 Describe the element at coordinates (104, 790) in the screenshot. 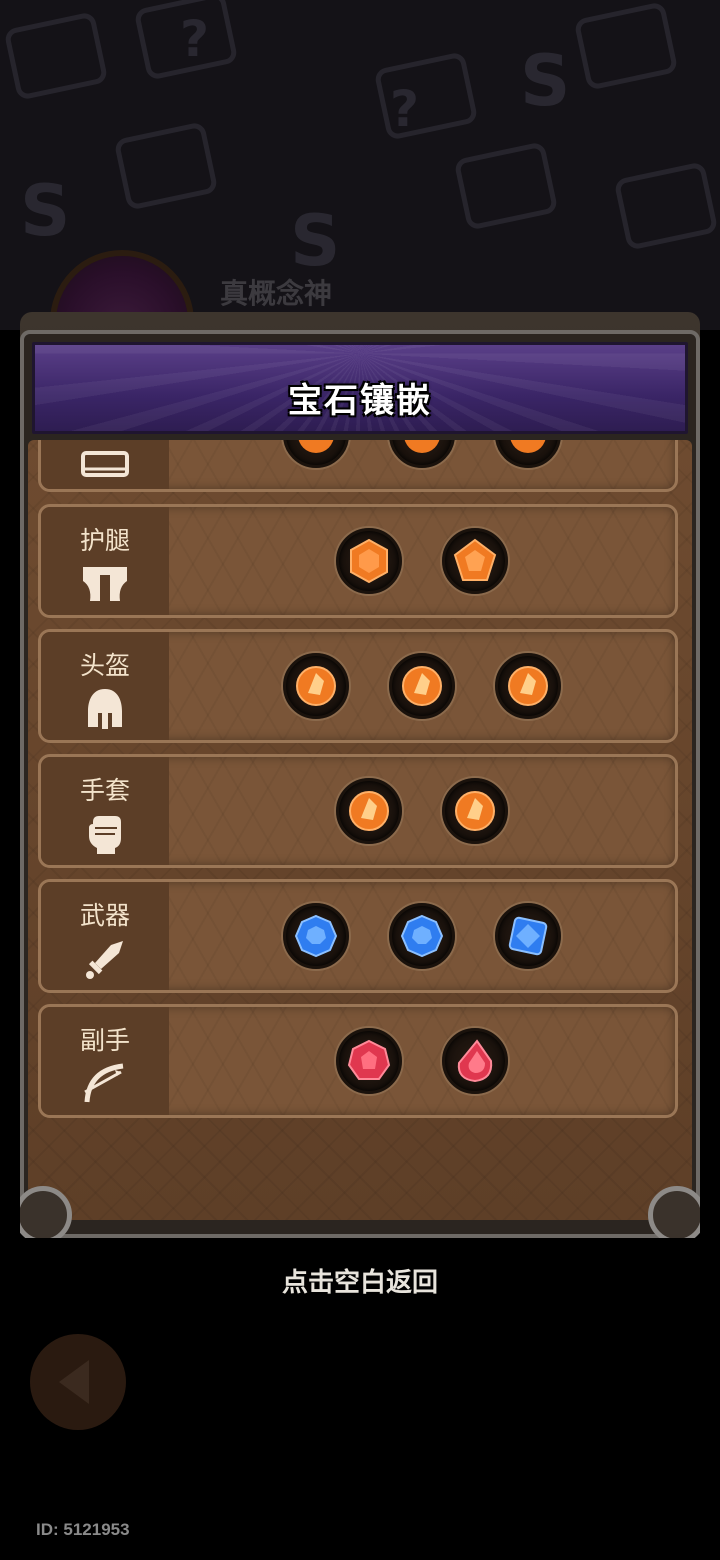

I see `equipment-name: 手套` at that location.